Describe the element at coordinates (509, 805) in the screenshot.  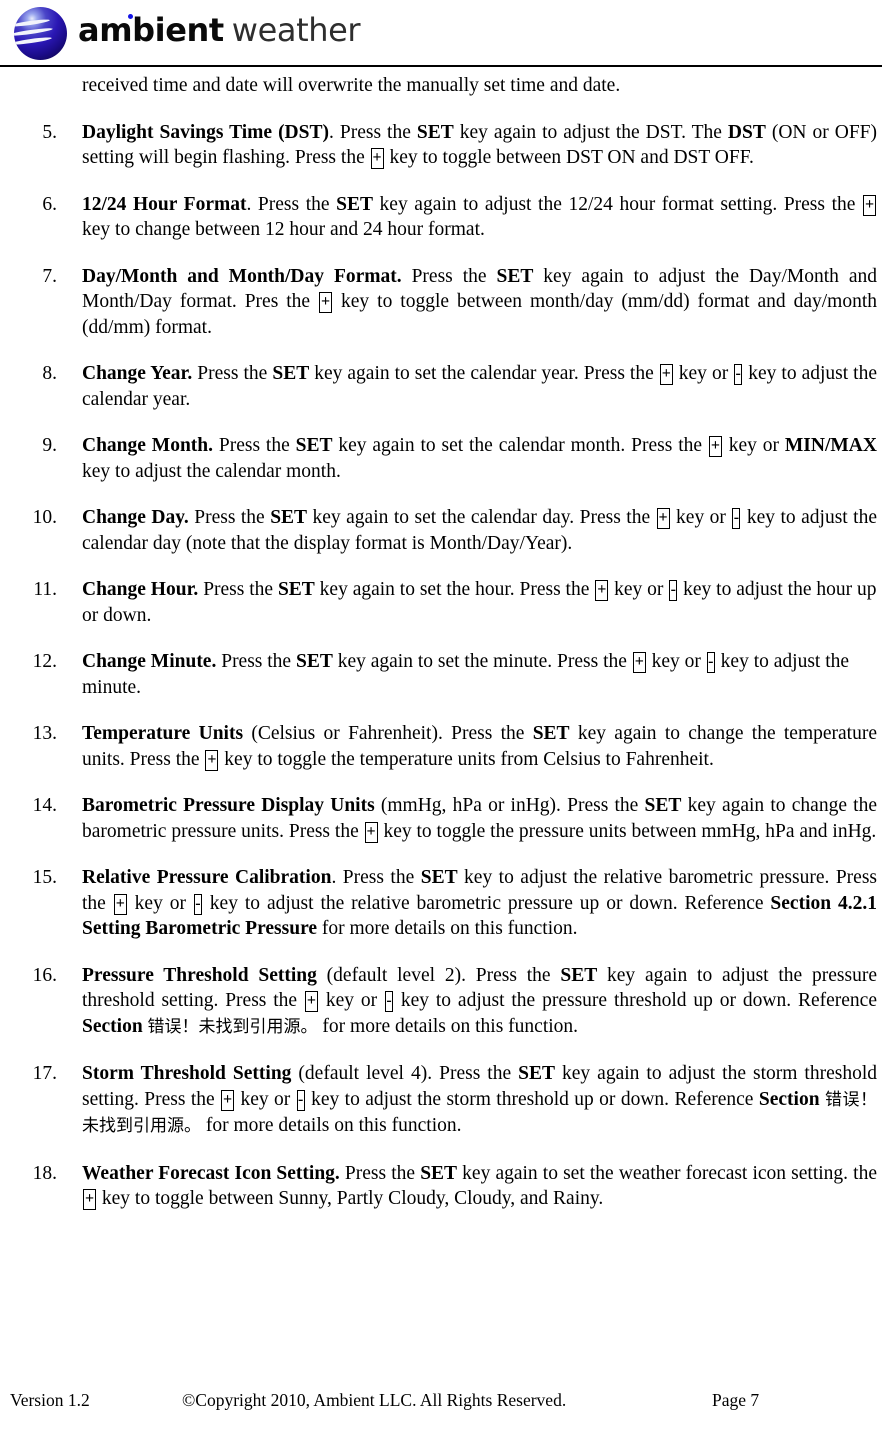
I see `step-body-text: (mmHg, hPa or inHg). Press the` at that location.